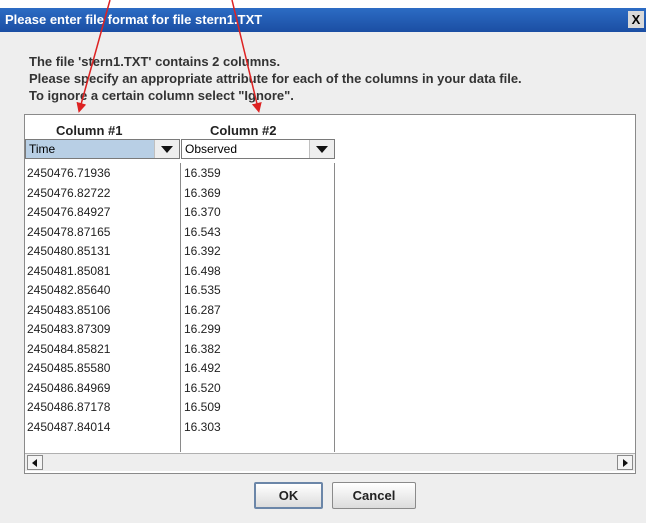 The image size is (646, 523). I want to click on table-cell: 2450483.87309, so click(69, 329).